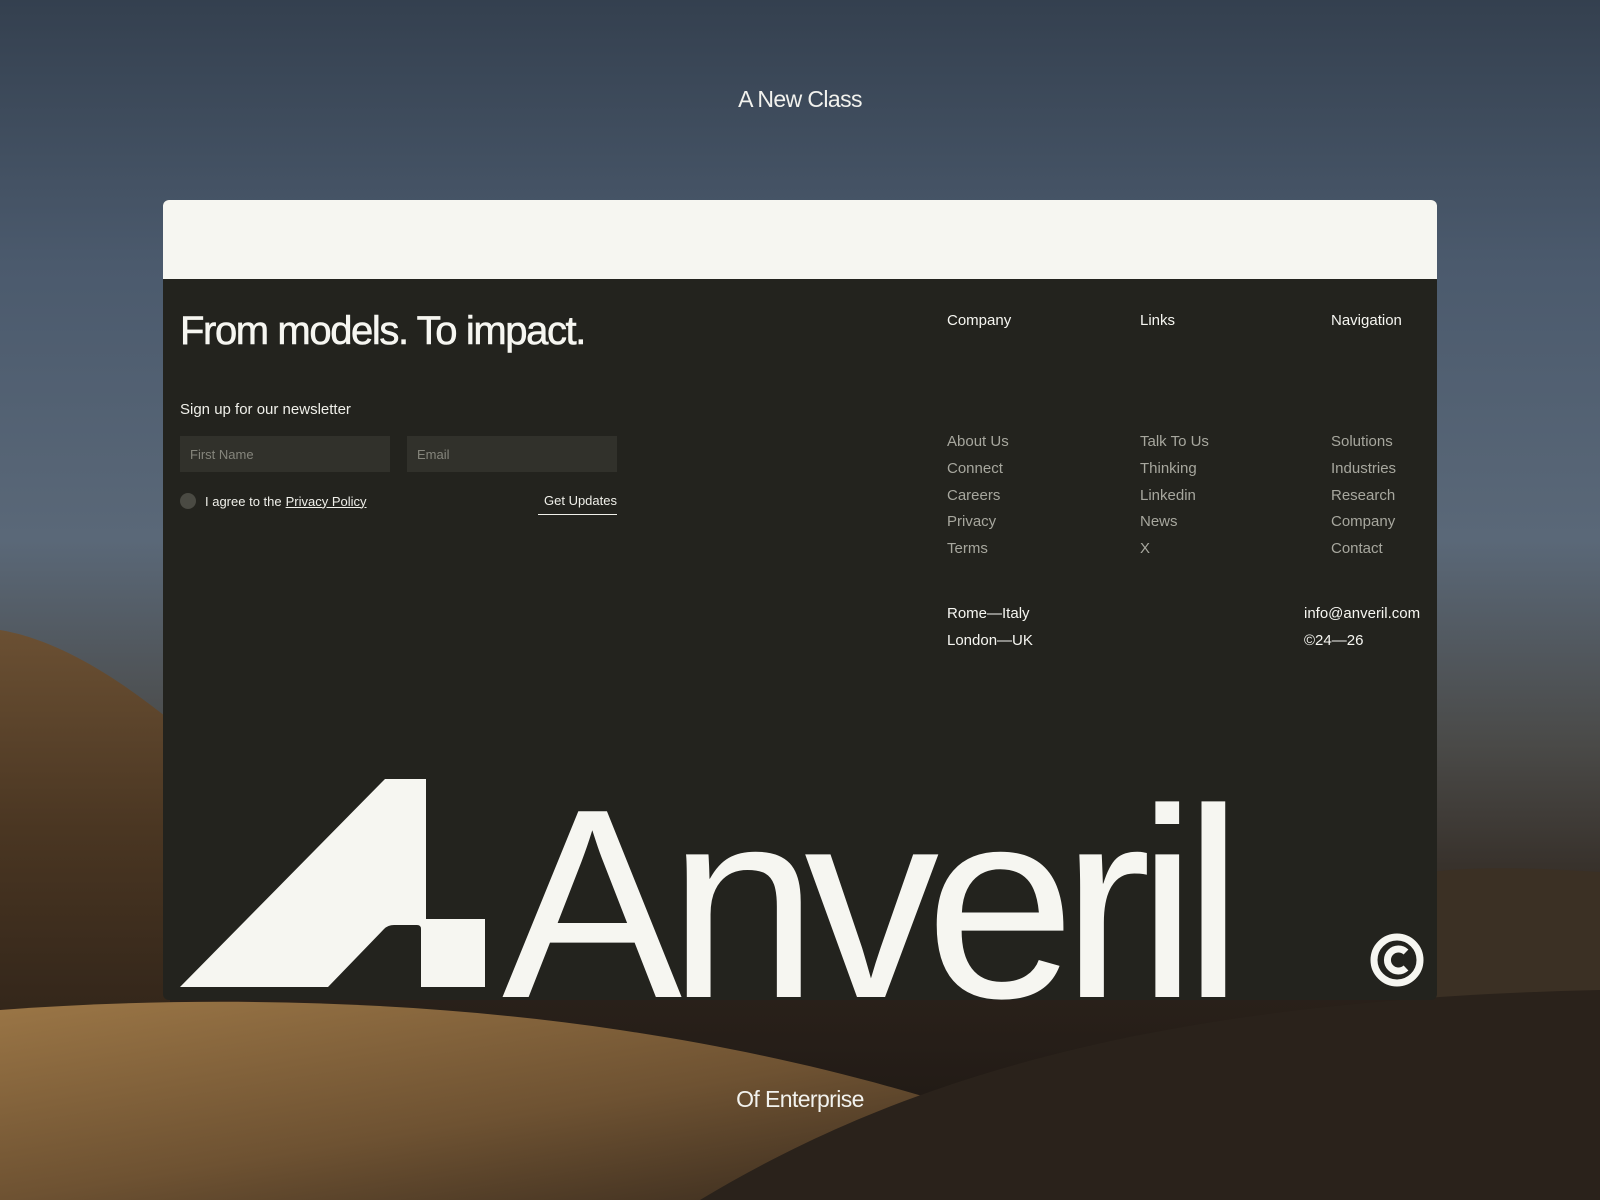  I want to click on footer-link-thinking: Thinking, so click(1174, 469).